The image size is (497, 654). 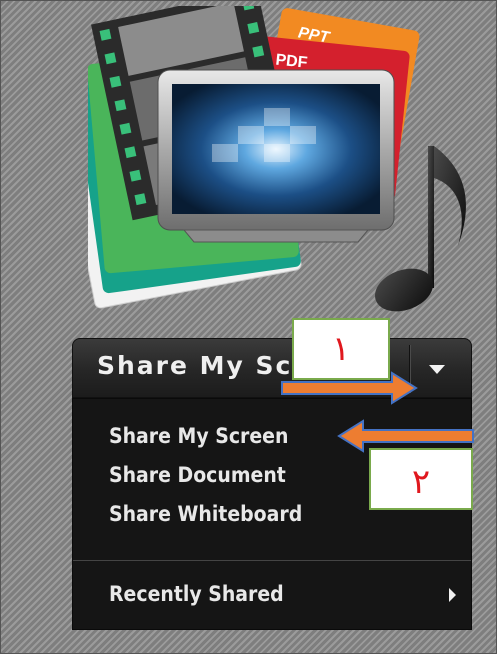 What do you see at coordinates (272, 560) in the screenshot?
I see `menu-separator` at bounding box center [272, 560].